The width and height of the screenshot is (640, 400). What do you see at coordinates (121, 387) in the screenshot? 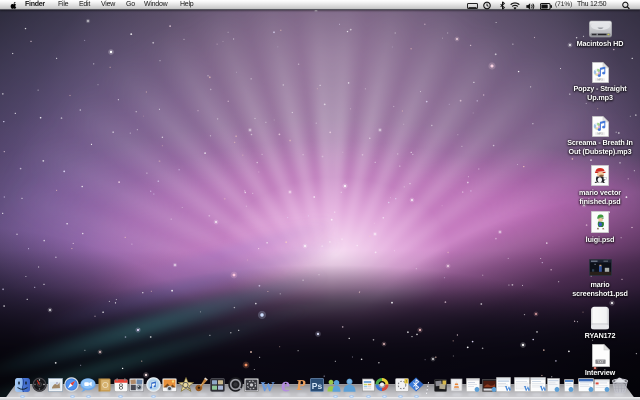
I see `svg-text: 8` at bounding box center [121, 387].